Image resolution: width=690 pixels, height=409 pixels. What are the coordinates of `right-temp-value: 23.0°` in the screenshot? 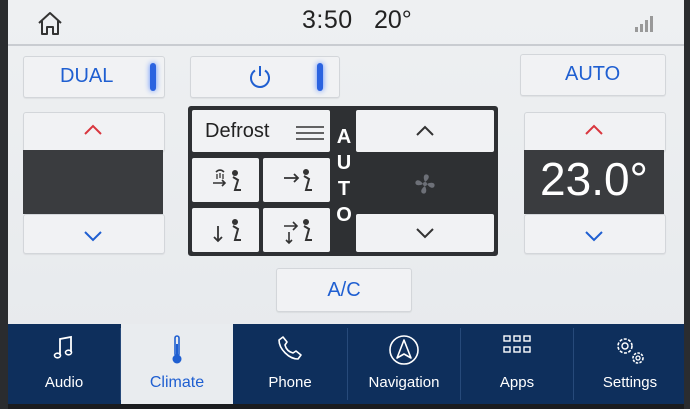 It's located at (594, 179).